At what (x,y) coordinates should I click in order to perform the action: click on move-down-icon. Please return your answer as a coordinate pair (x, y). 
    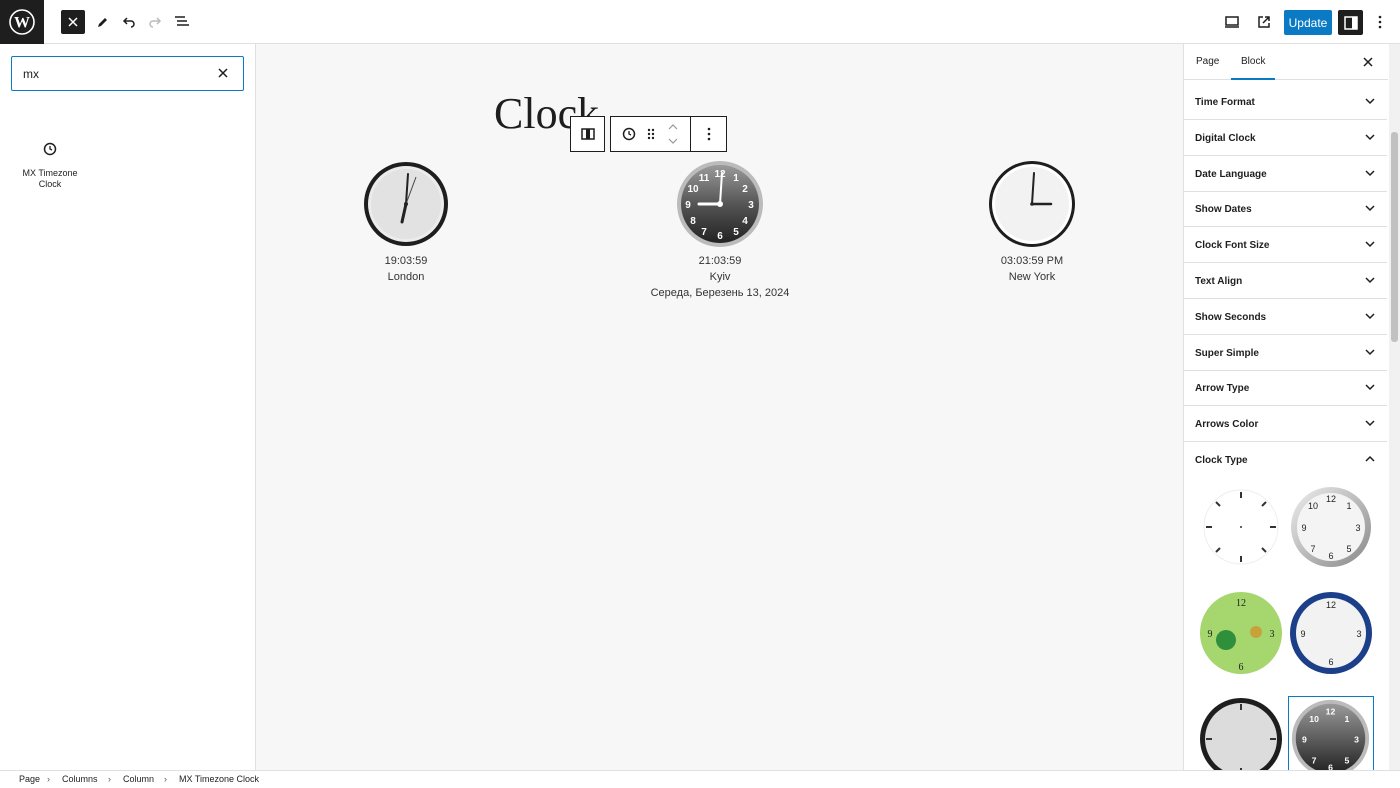
    Looking at the image, I should click on (673, 141).